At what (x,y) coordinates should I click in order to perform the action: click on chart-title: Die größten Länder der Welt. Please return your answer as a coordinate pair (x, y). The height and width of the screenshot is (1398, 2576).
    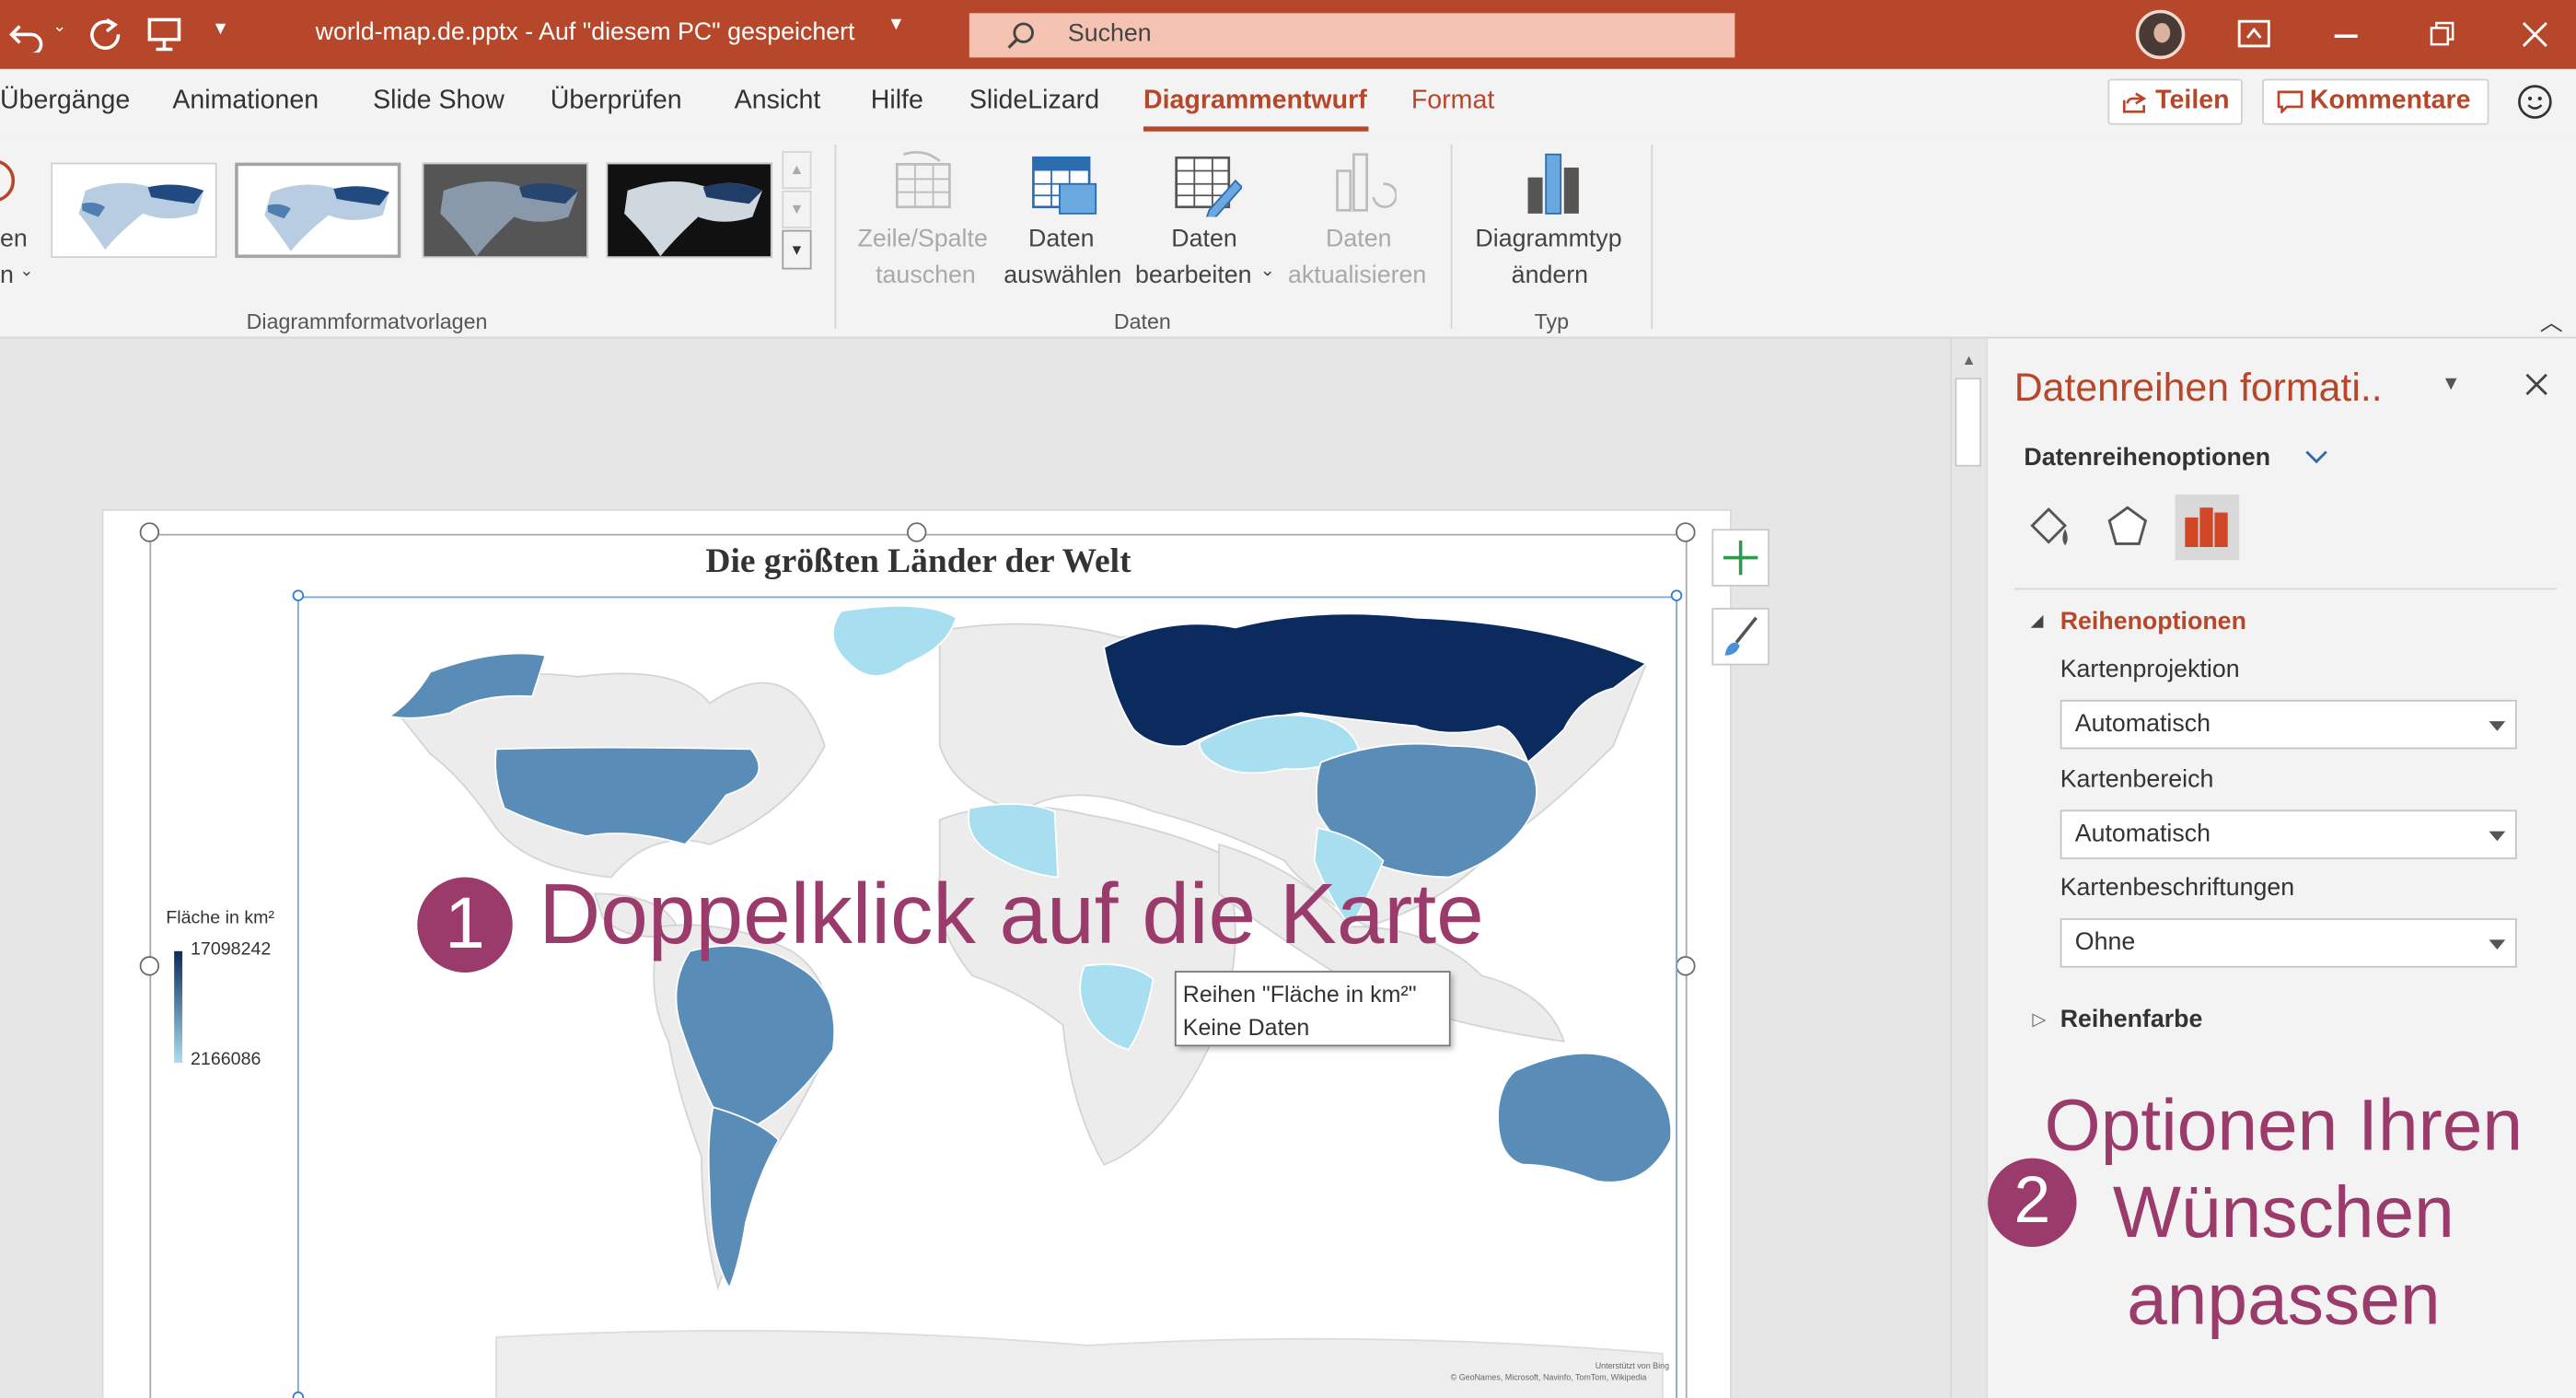
    Looking at the image, I should click on (918, 561).